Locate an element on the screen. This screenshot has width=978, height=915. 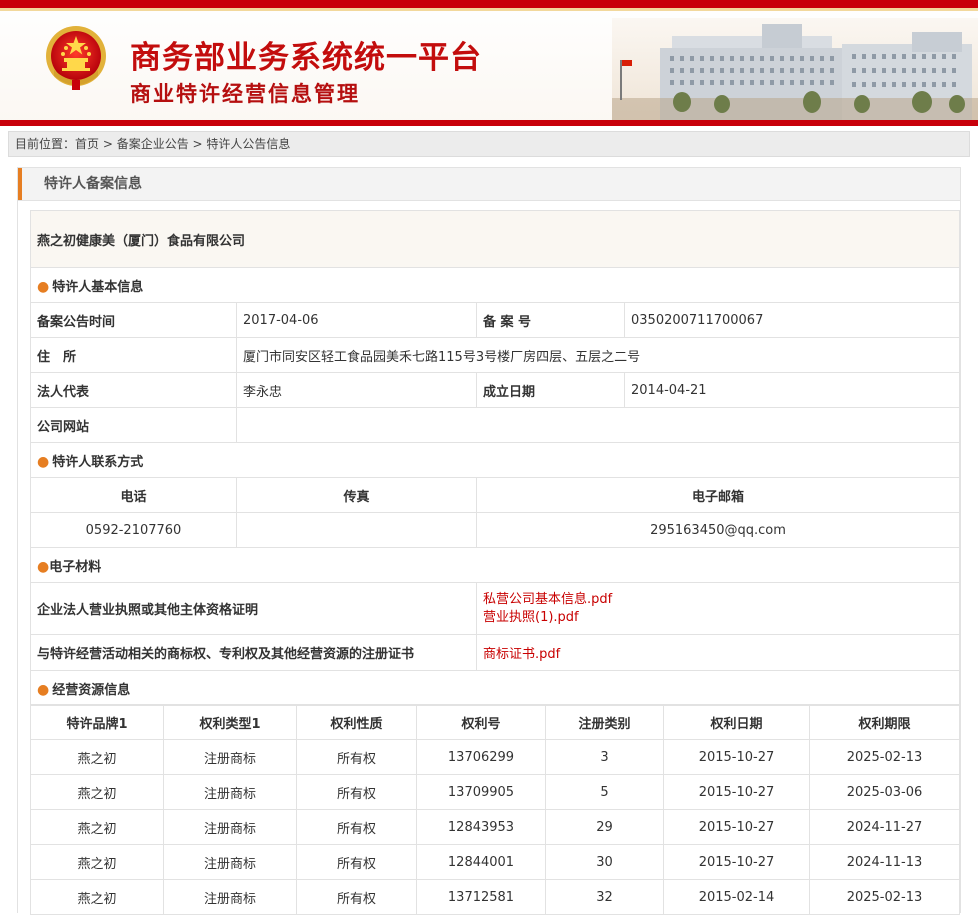
col-header: 权利性质 is located at coordinates (356, 722).